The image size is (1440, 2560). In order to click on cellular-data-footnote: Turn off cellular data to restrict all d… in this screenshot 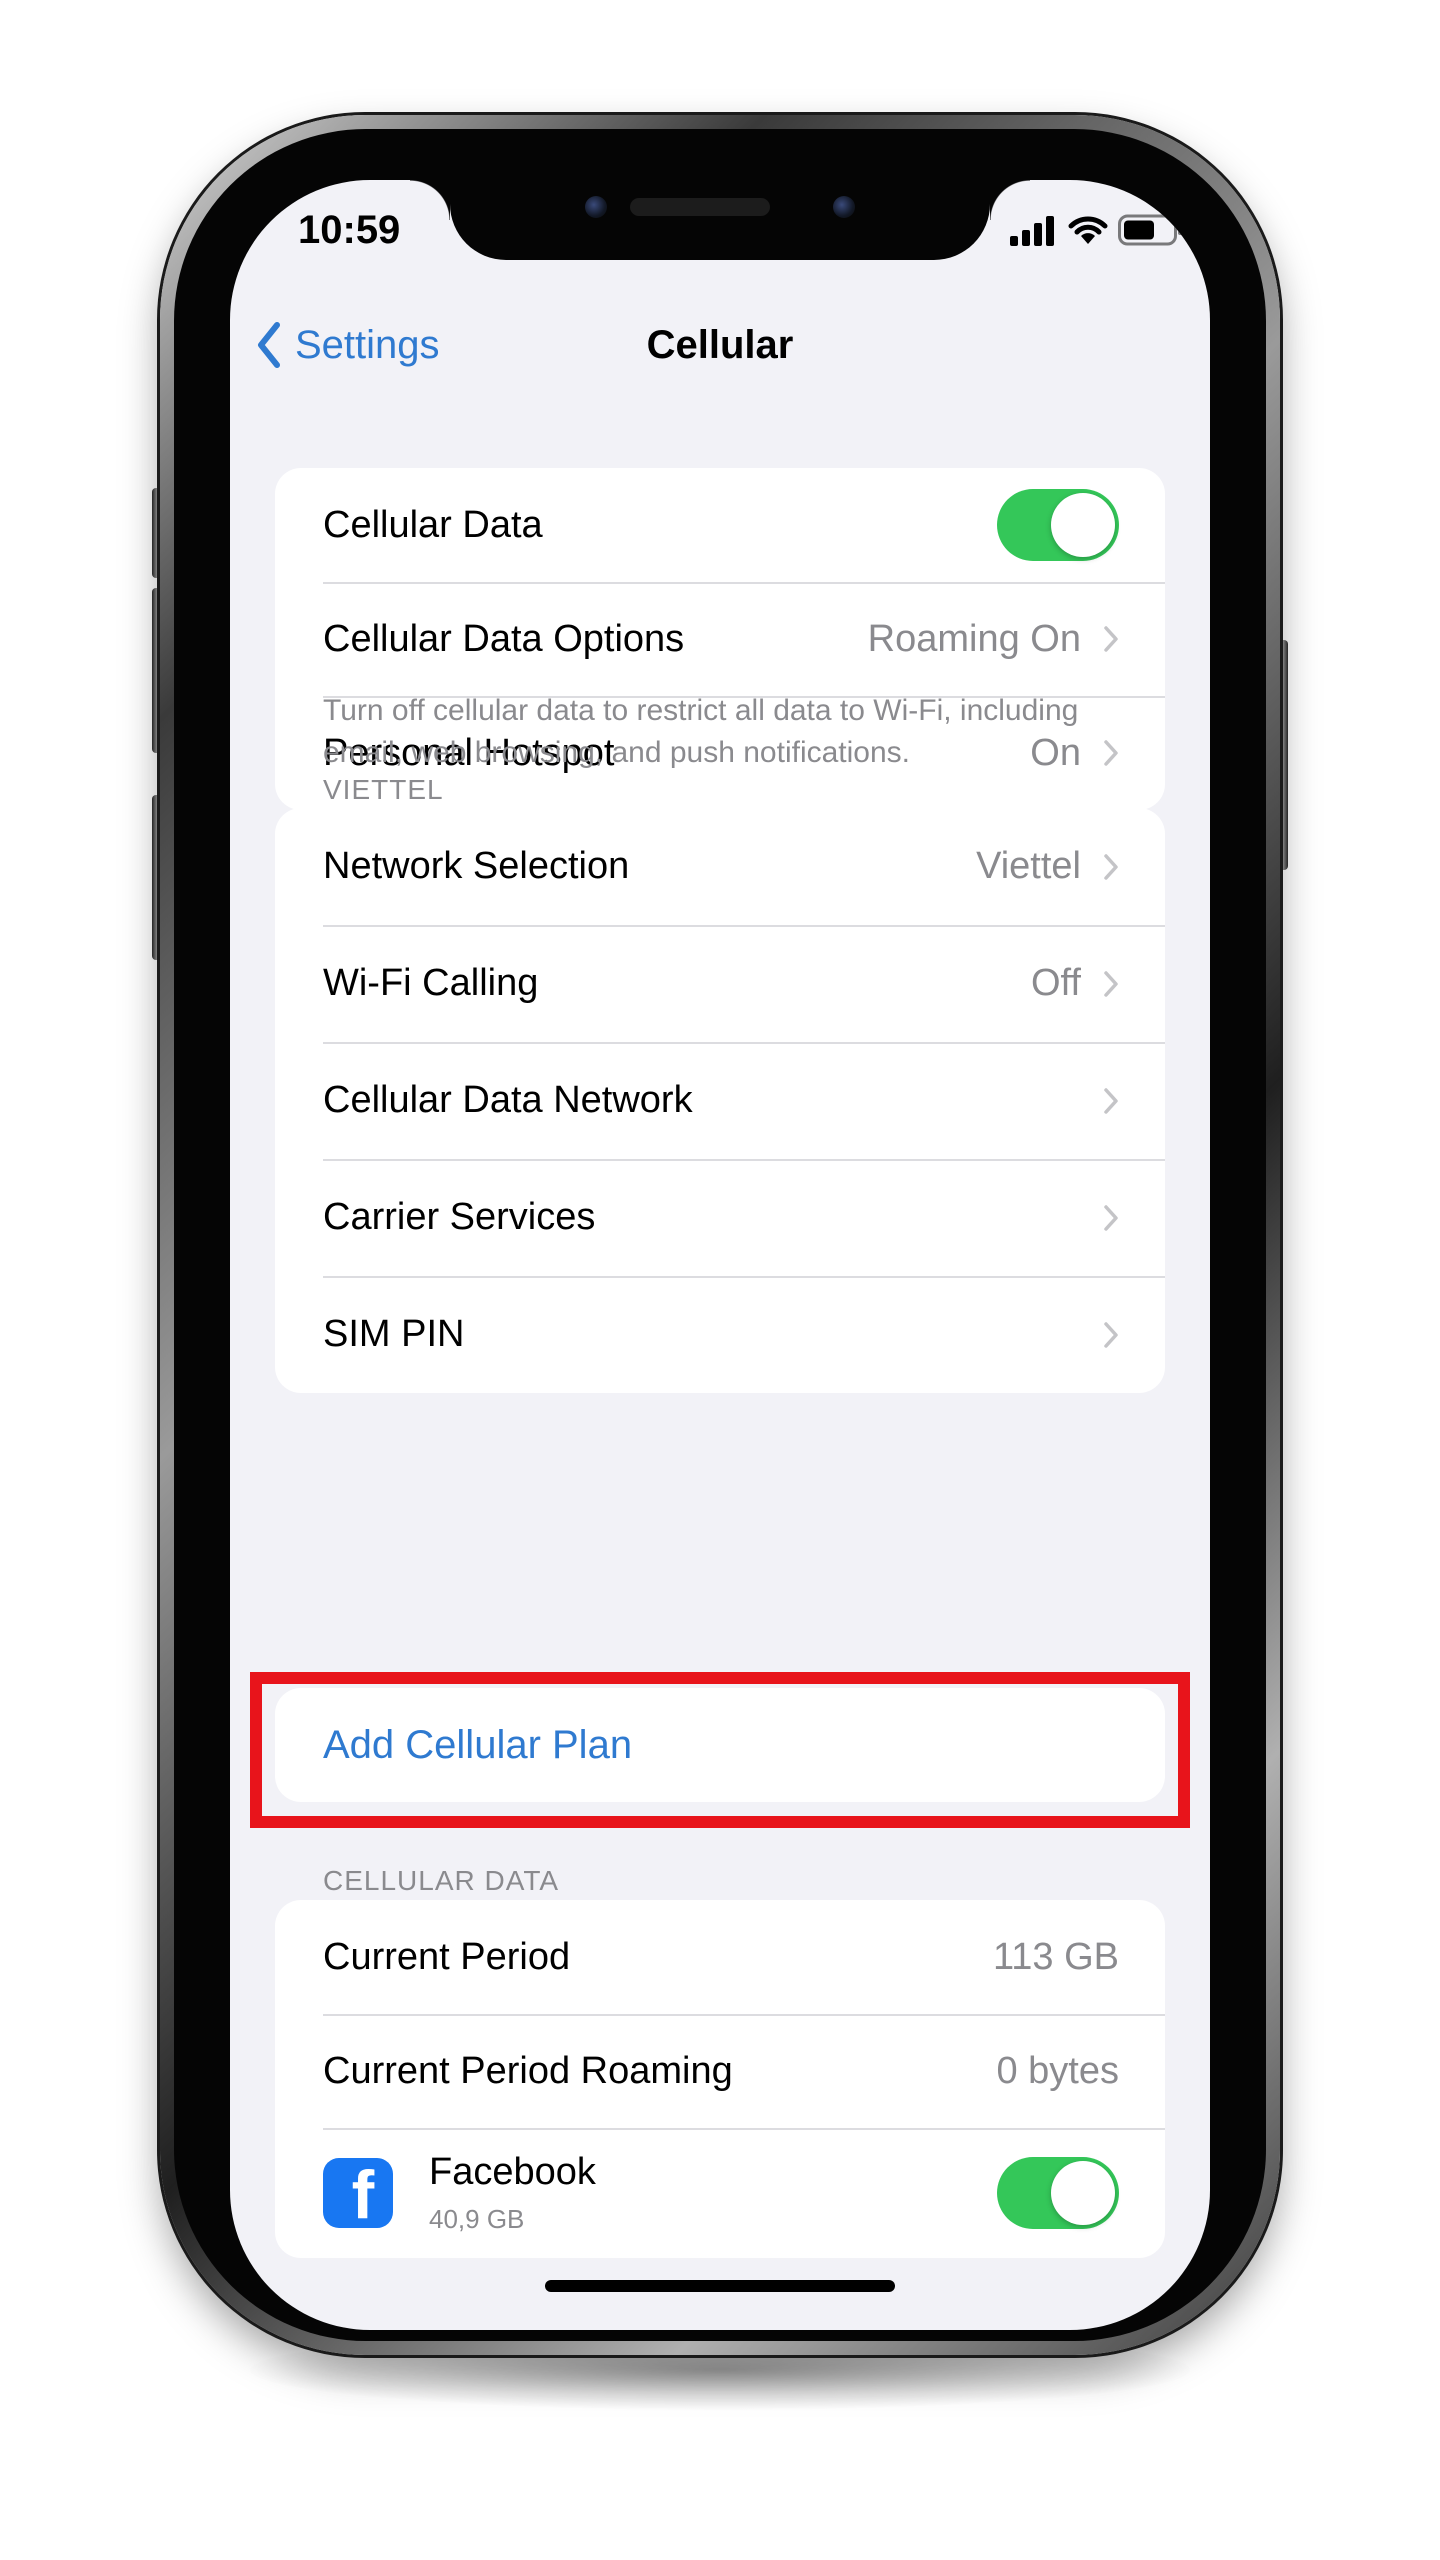, I will do `click(701, 731)`.